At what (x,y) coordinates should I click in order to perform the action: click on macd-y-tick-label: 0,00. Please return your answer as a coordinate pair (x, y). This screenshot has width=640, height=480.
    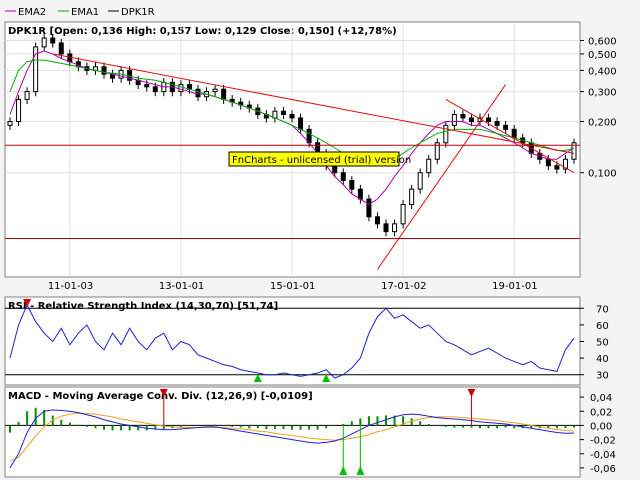
    Looking at the image, I should click on (601, 426).